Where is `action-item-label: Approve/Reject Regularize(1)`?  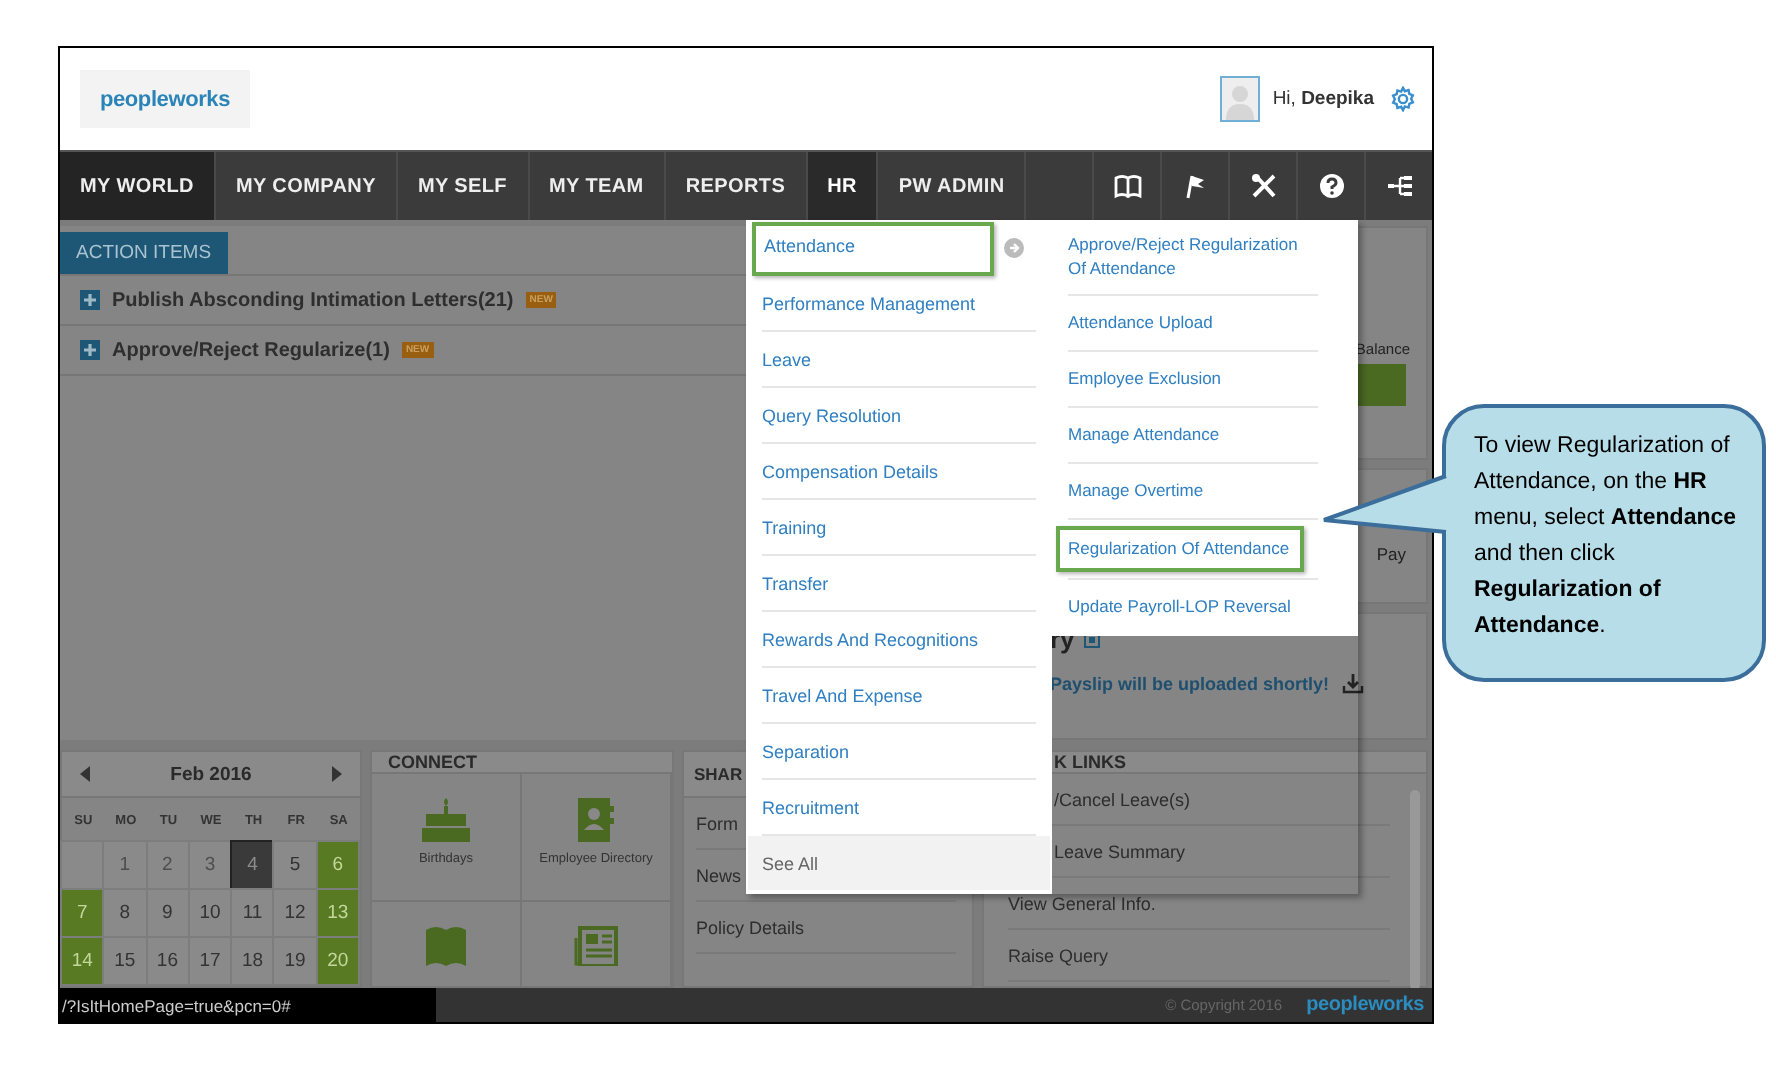 action-item-label: Approve/Reject Regularize(1) is located at coordinates (251, 350).